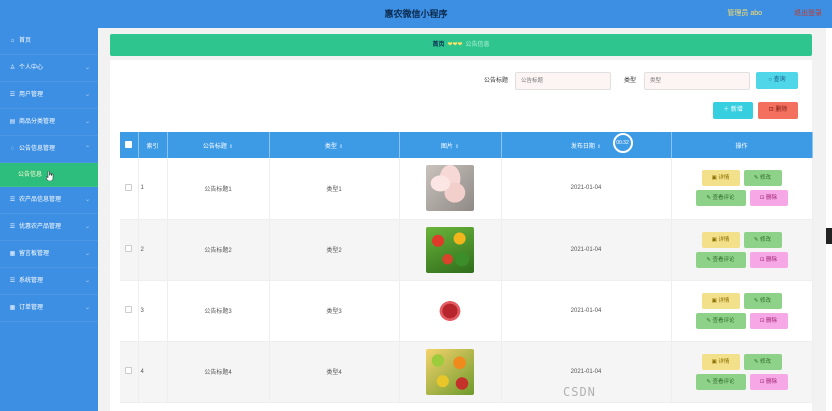  What do you see at coordinates (37, 122) in the screenshot?
I see `sidebar-item-label: 商品分类管理` at bounding box center [37, 122].